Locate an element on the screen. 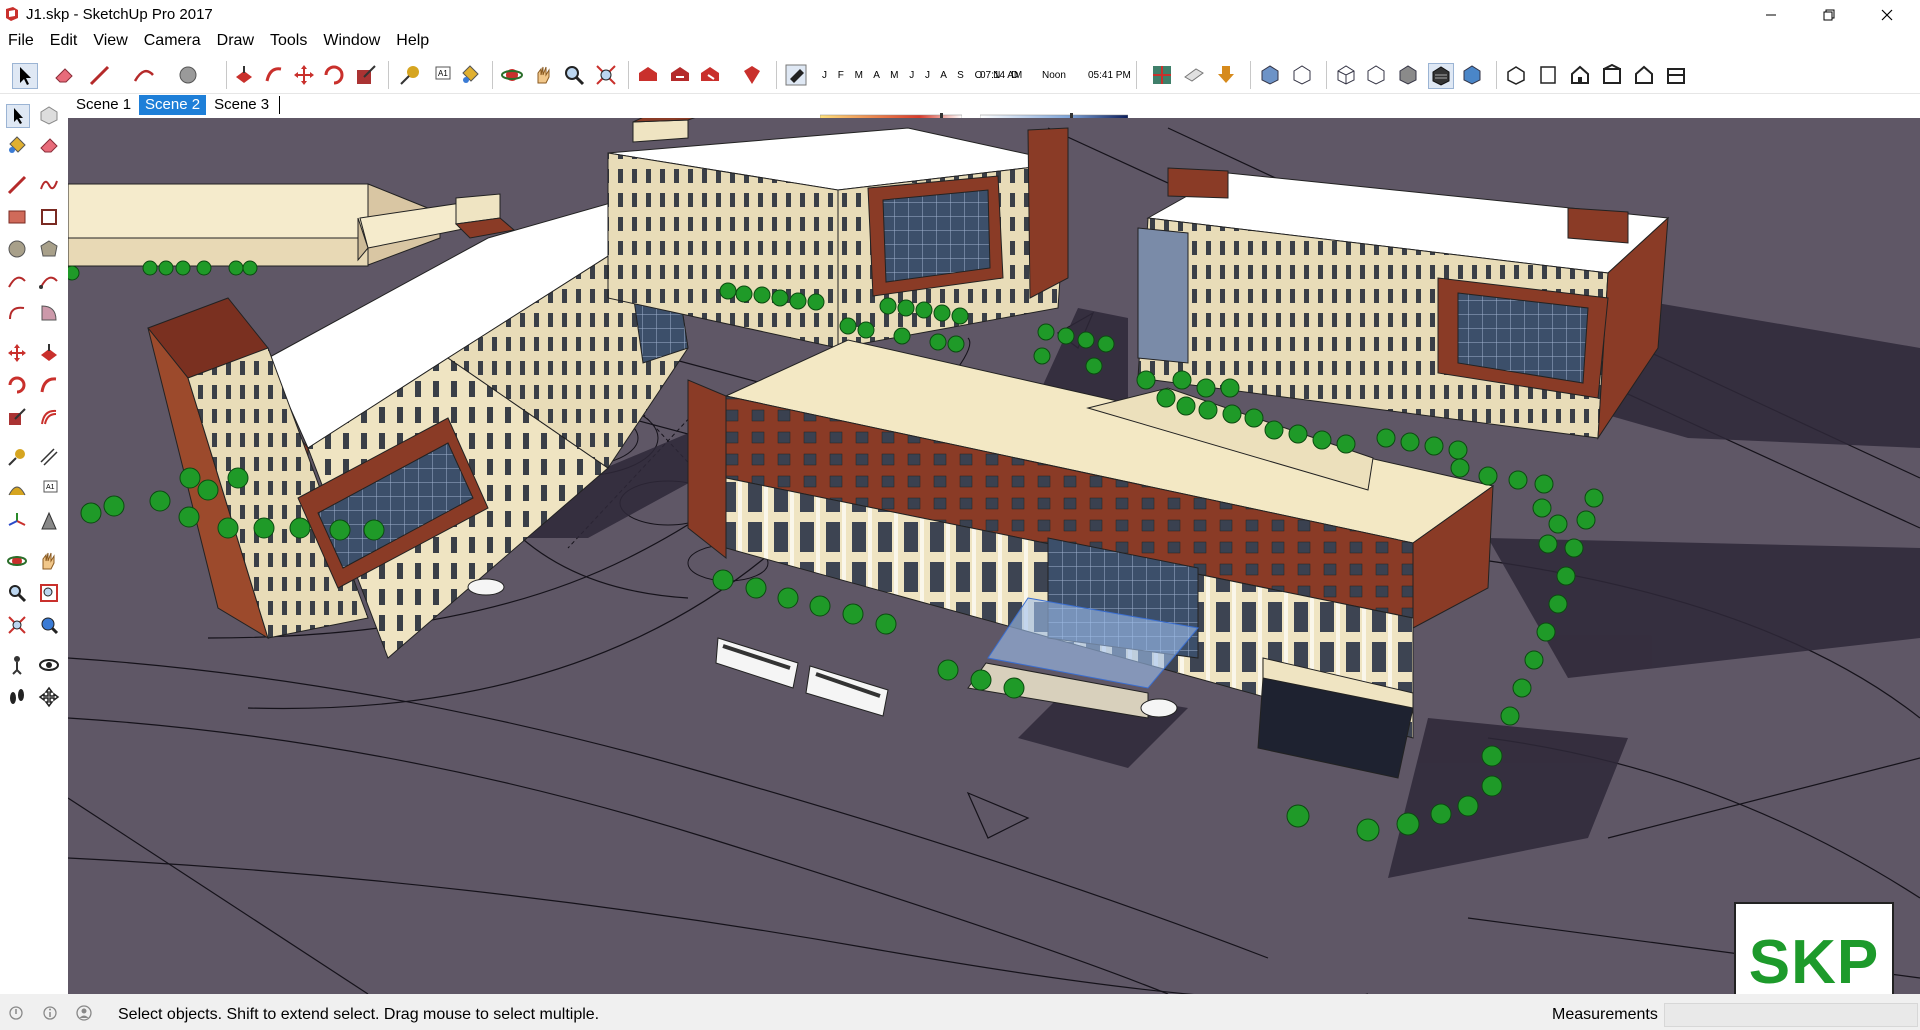 Image resolution: width=1920 pixels, height=1030 pixels. close-icon is located at coordinates (1887, 15).